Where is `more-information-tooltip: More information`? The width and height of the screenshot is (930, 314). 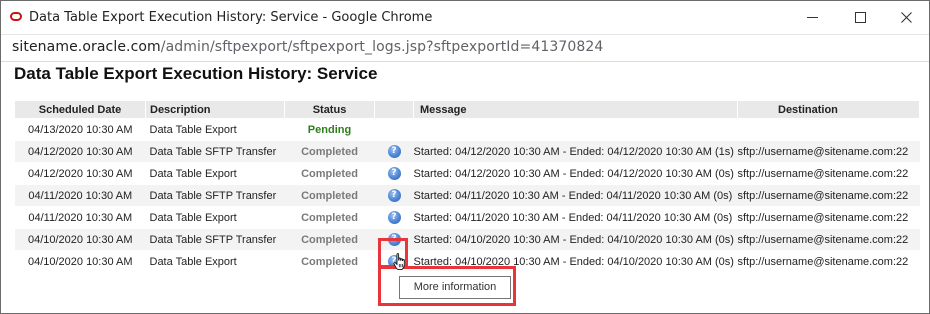
more-information-tooltip: More information is located at coordinates (455, 287).